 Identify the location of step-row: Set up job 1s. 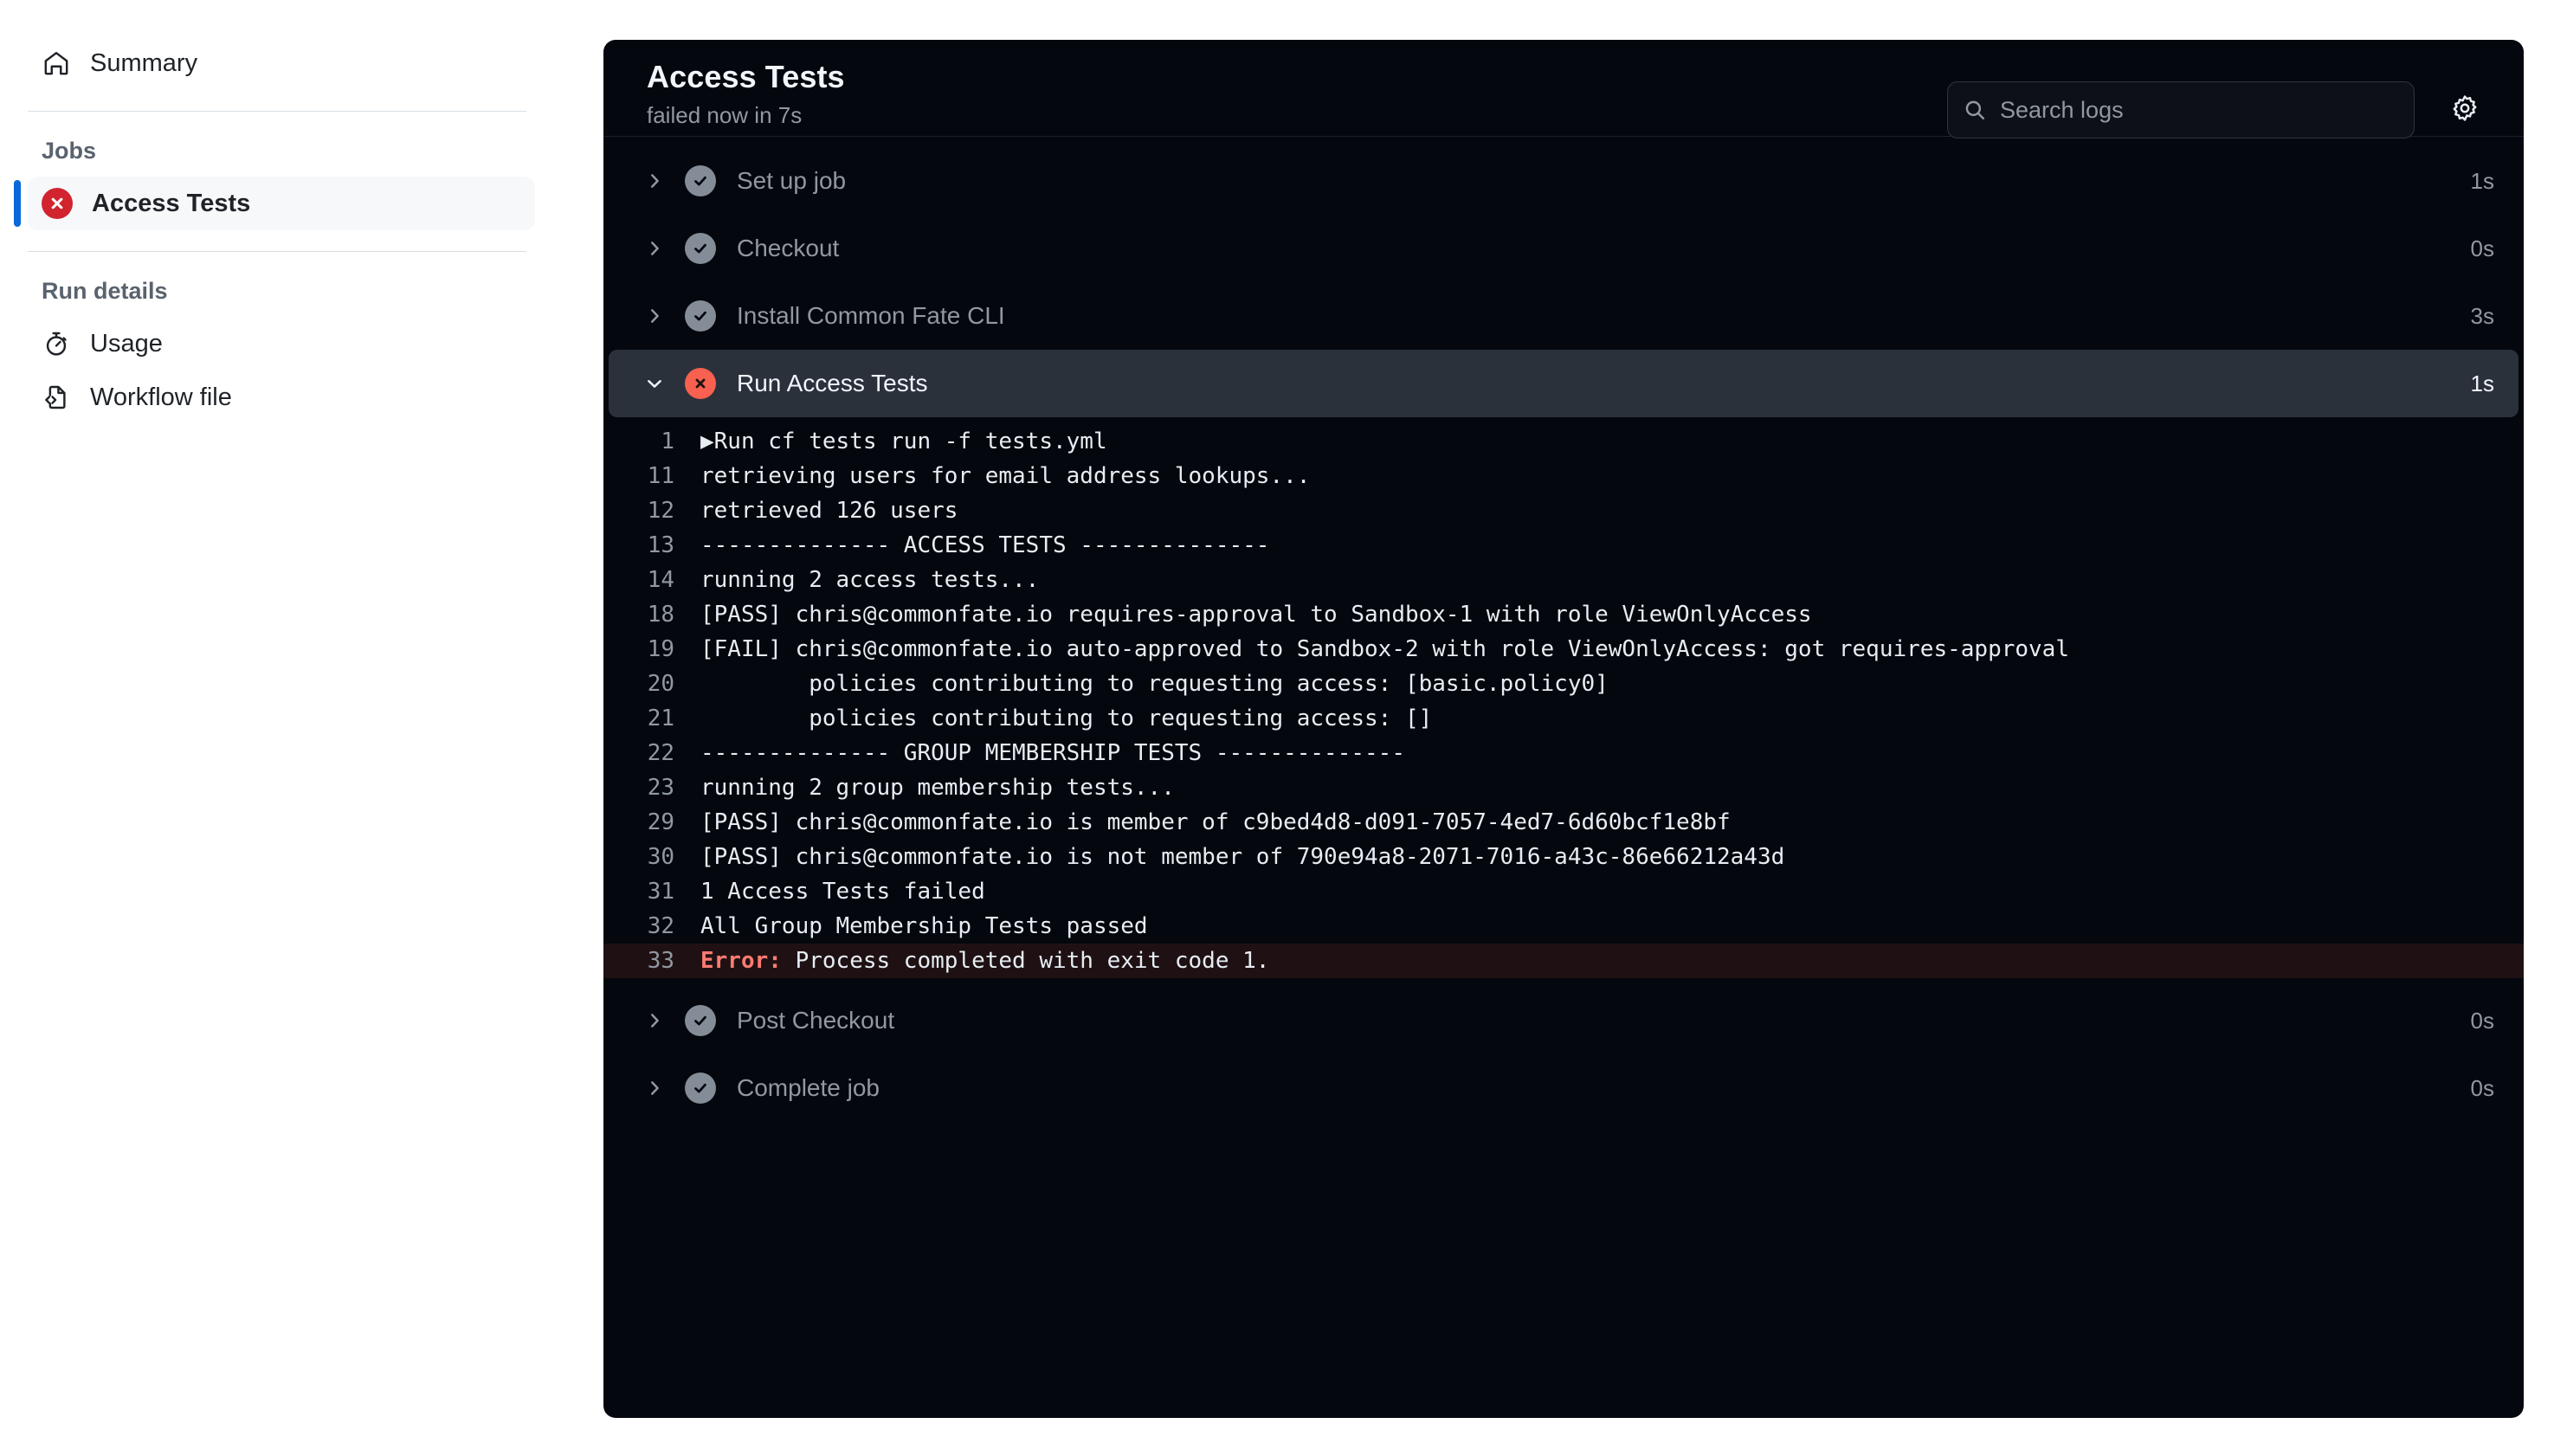
(1564, 181).